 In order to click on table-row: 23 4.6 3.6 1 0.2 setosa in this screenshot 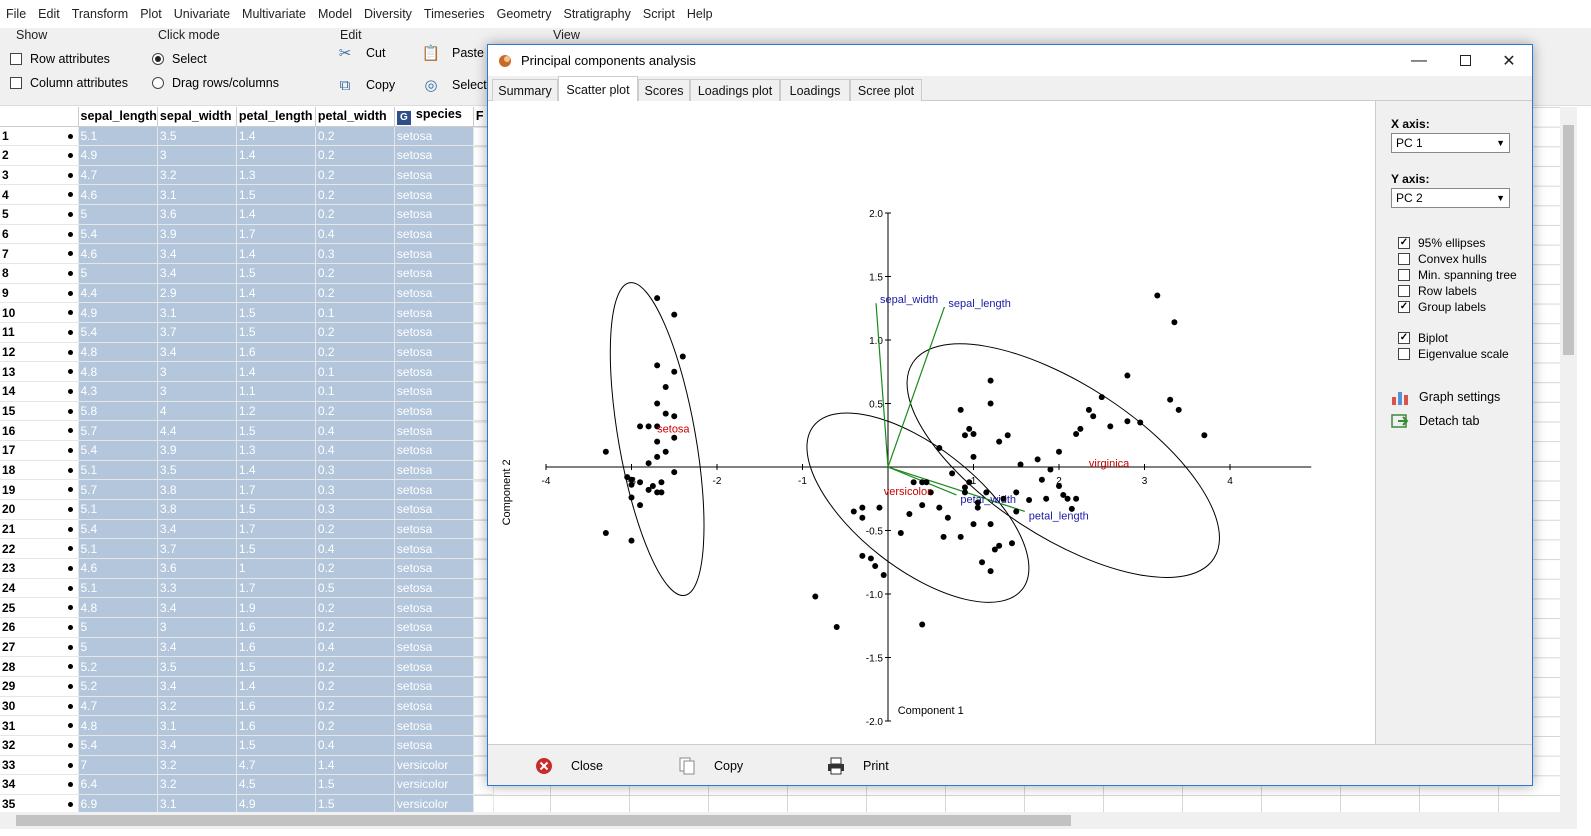, I will do `click(247, 568)`.